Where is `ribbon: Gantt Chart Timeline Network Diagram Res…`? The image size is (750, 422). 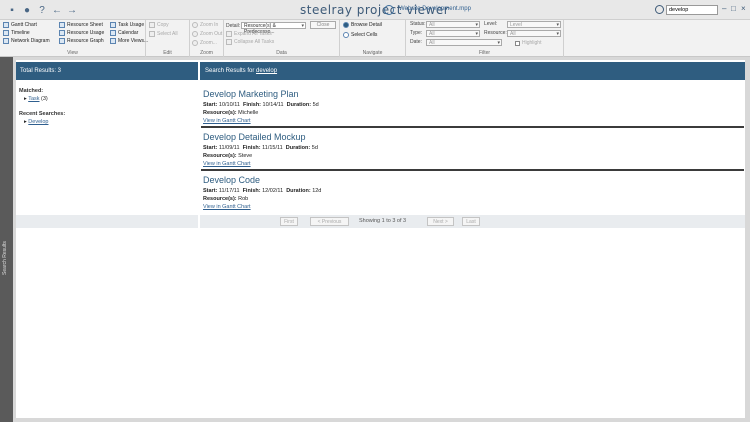 ribbon: Gantt Chart Timeline Network Diagram Res… is located at coordinates (375, 38).